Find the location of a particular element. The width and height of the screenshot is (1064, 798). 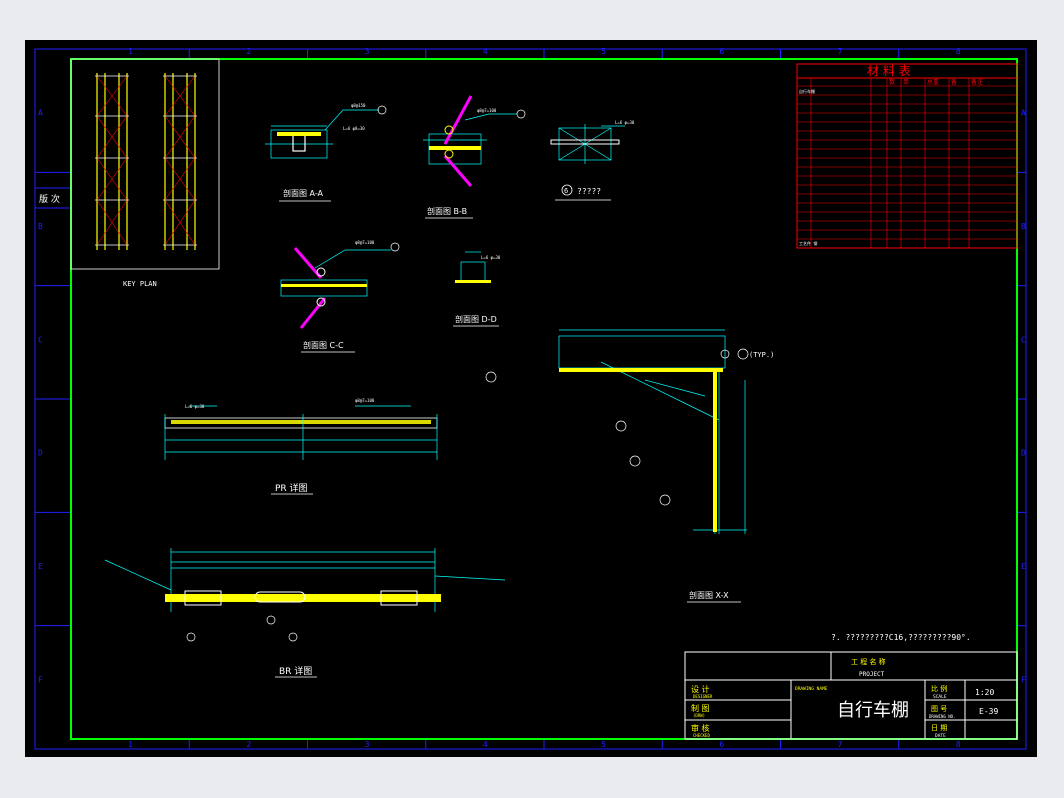

zone-col-top-6: 6 is located at coordinates (721, 51).